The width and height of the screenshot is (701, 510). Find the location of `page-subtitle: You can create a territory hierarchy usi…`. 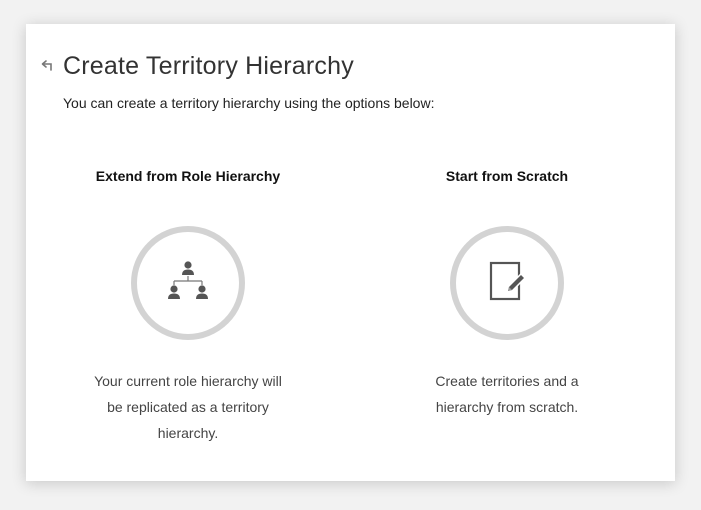

page-subtitle: You can create a territory hierarchy usi… is located at coordinates (249, 103).